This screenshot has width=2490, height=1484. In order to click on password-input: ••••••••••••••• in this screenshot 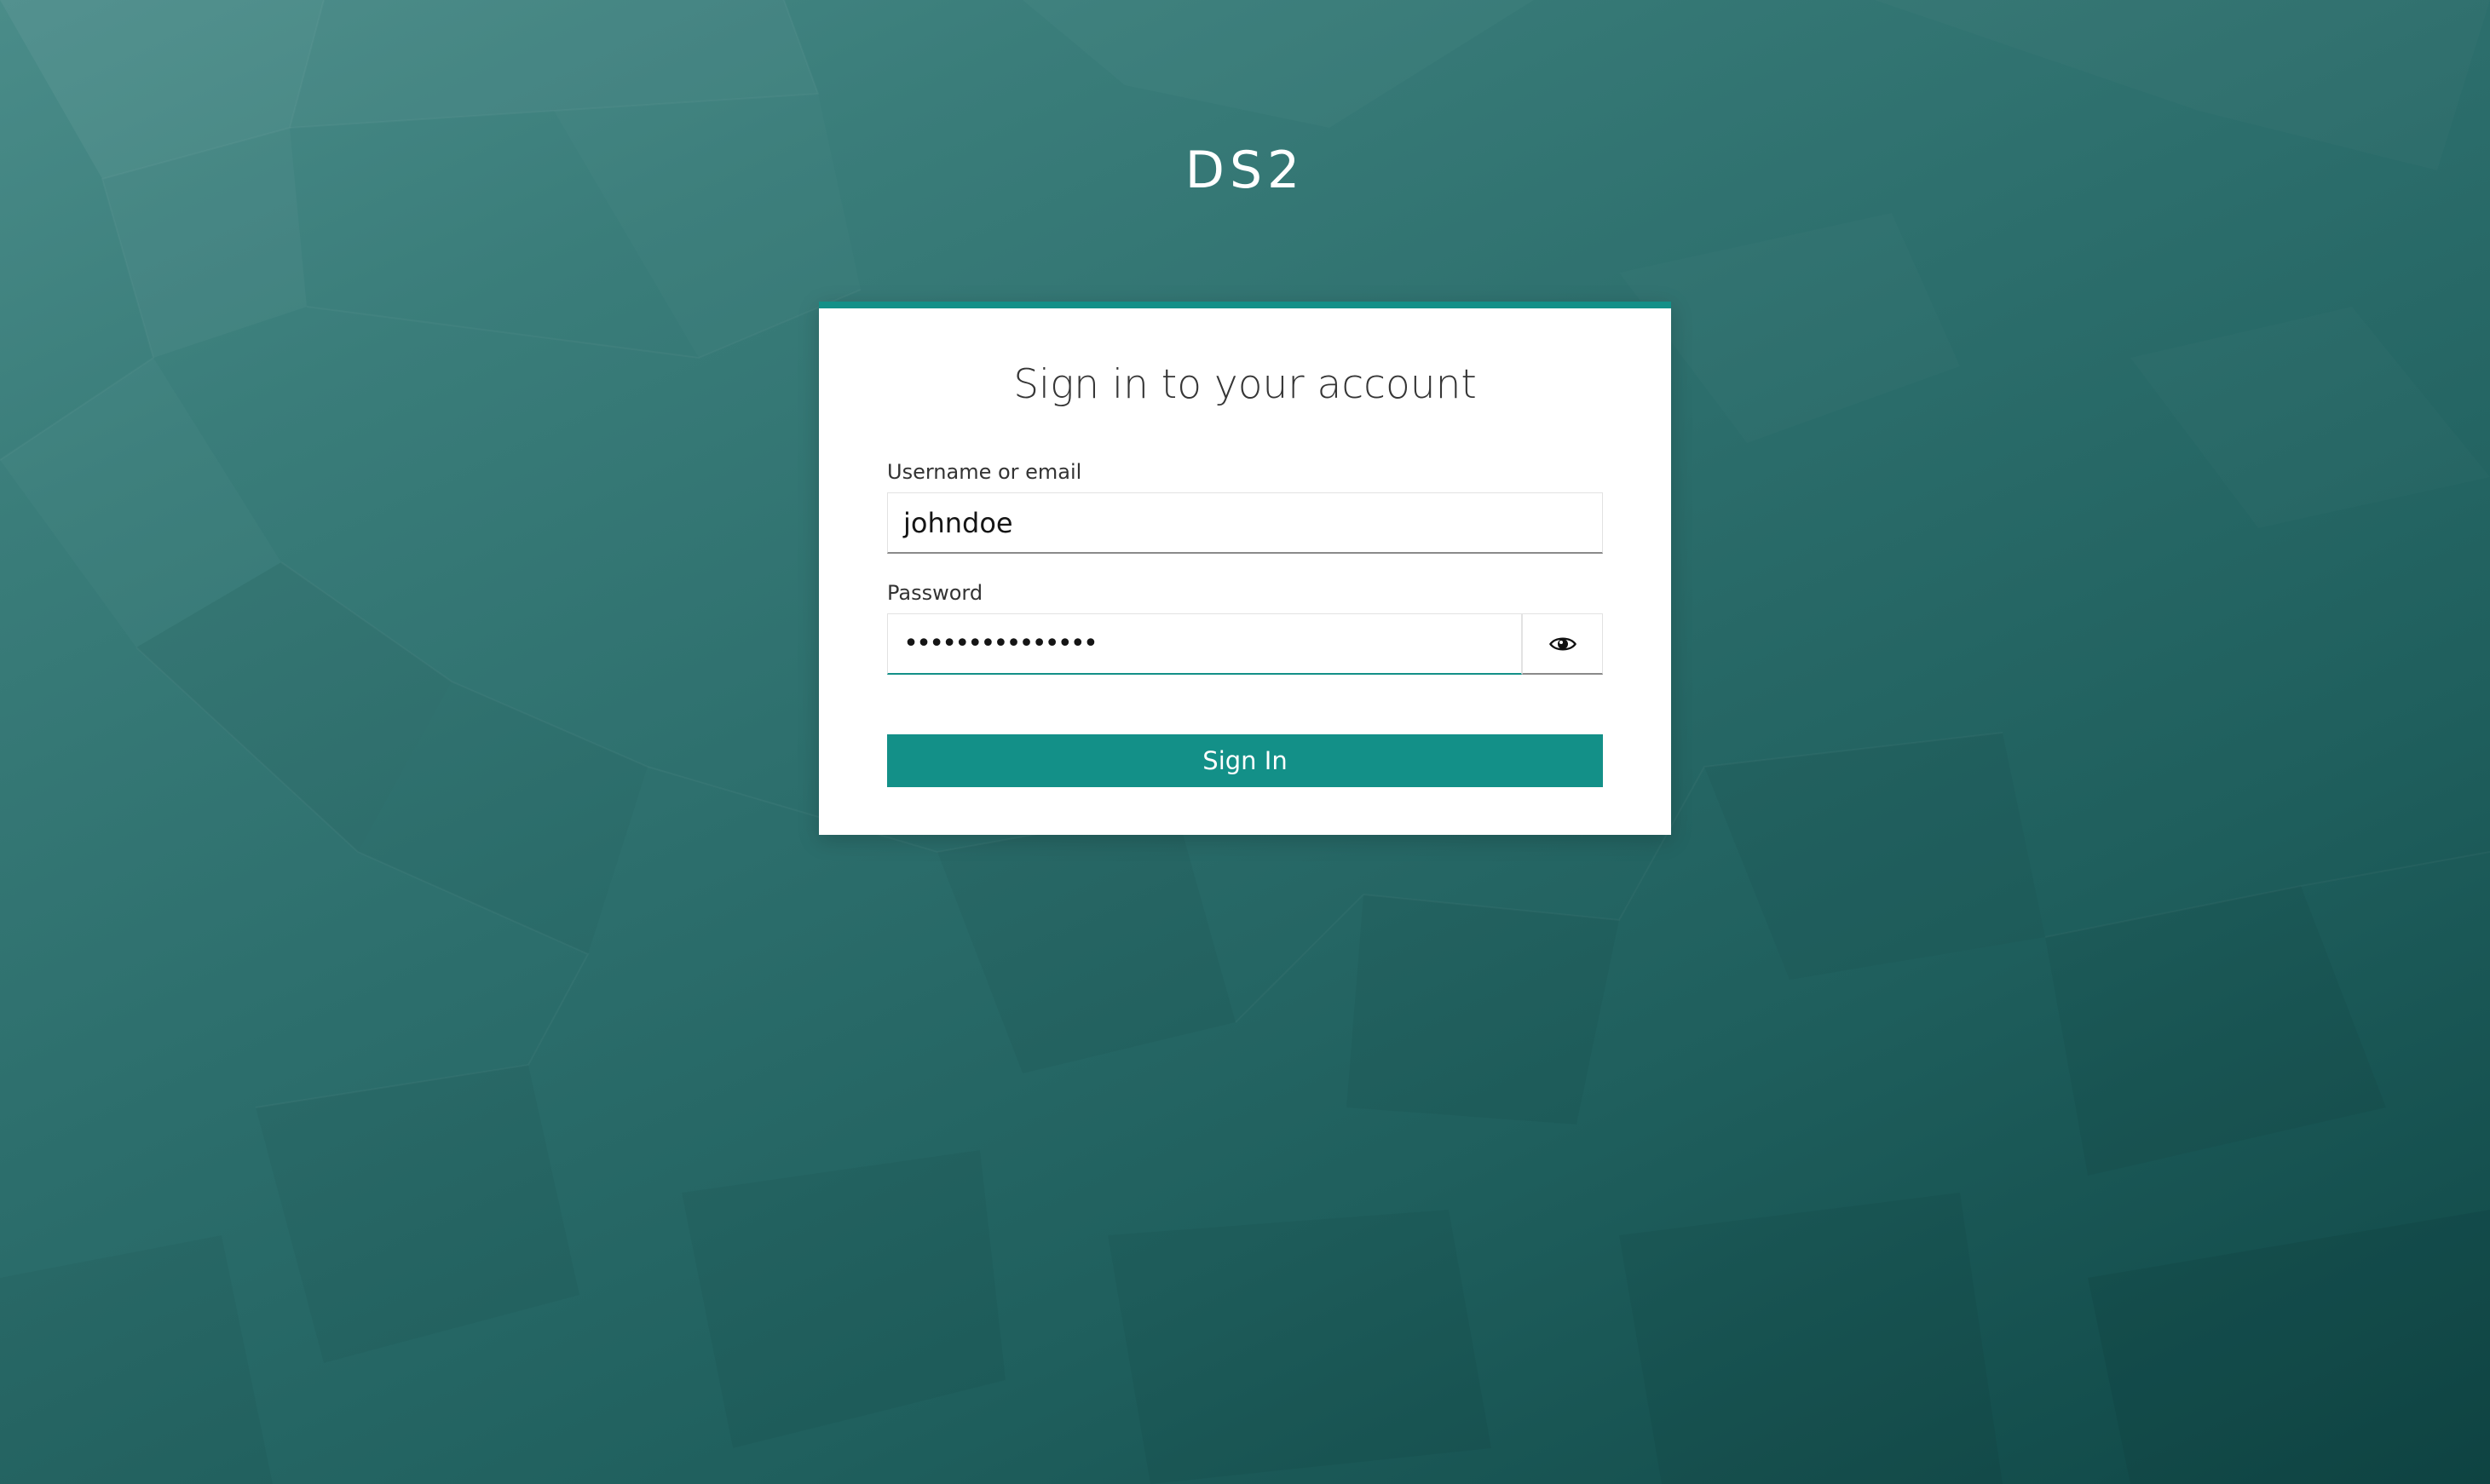, I will do `click(1204, 644)`.